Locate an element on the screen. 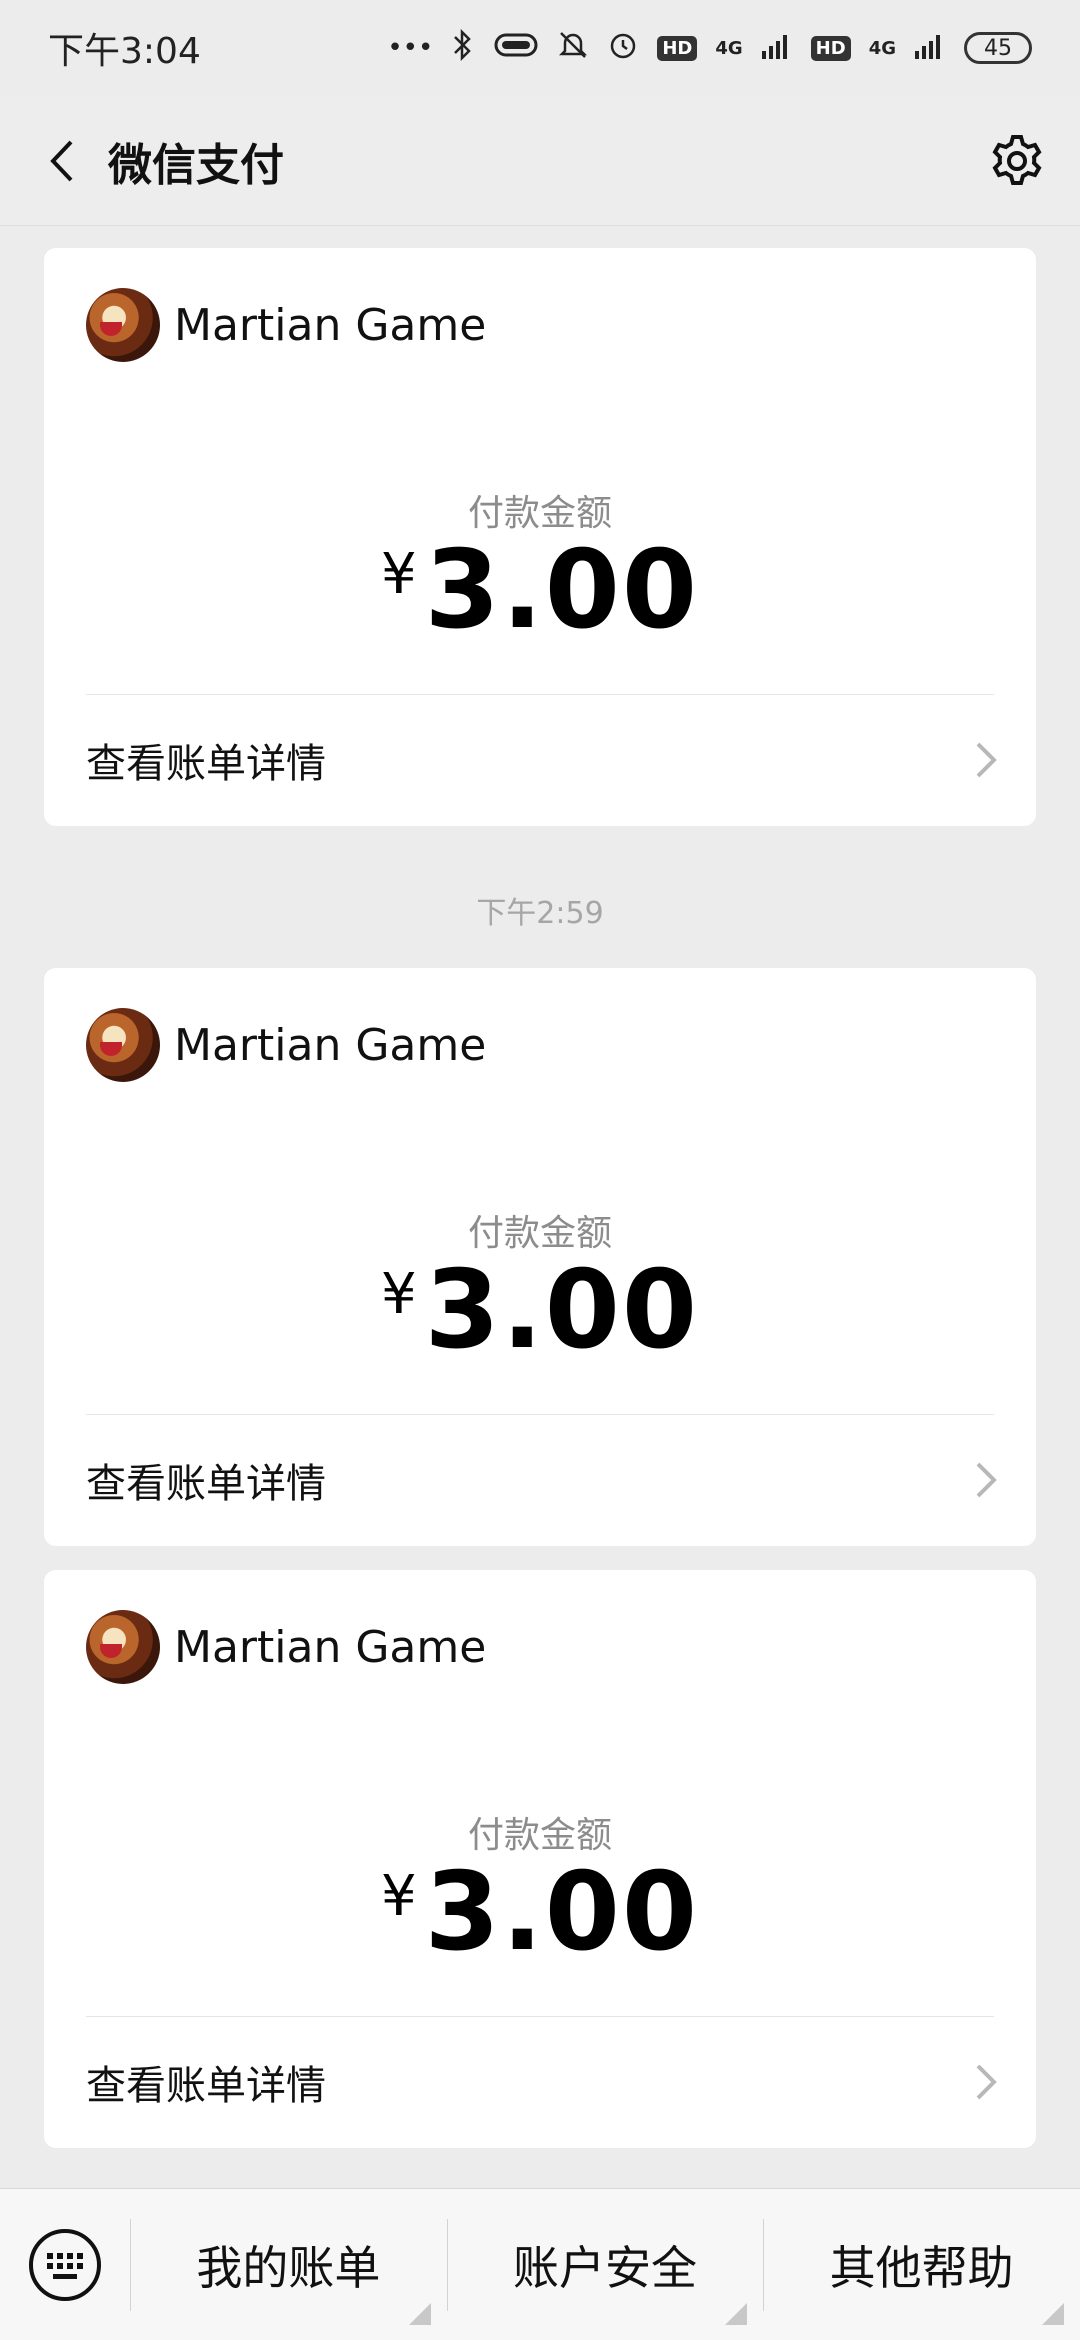 The image size is (1080, 2340). more-dots-icon: ••• is located at coordinates (410, 48).